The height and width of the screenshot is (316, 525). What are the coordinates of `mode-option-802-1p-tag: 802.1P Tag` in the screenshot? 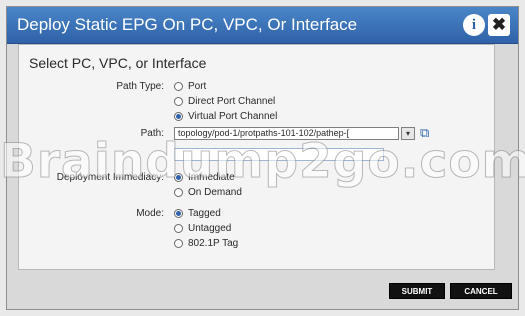 It's located at (206, 243).